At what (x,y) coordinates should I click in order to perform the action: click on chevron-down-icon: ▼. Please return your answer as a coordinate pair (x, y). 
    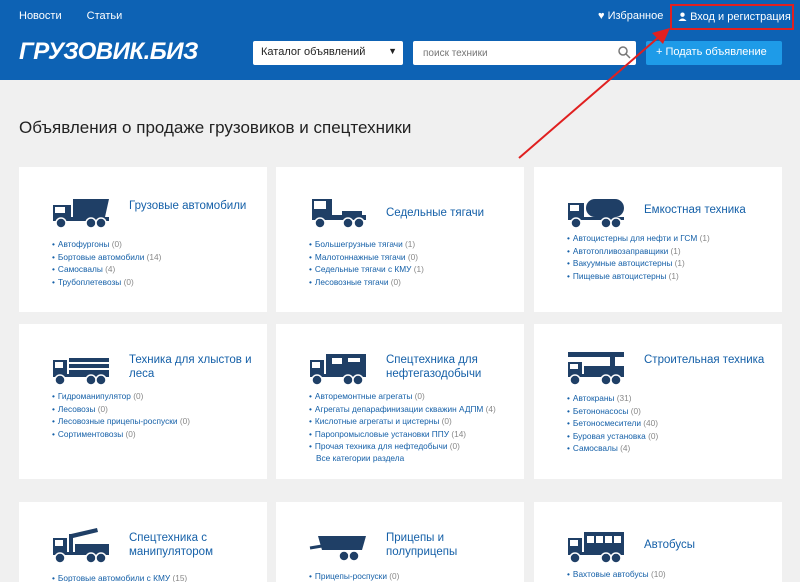
    Looking at the image, I should click on (392, 51).